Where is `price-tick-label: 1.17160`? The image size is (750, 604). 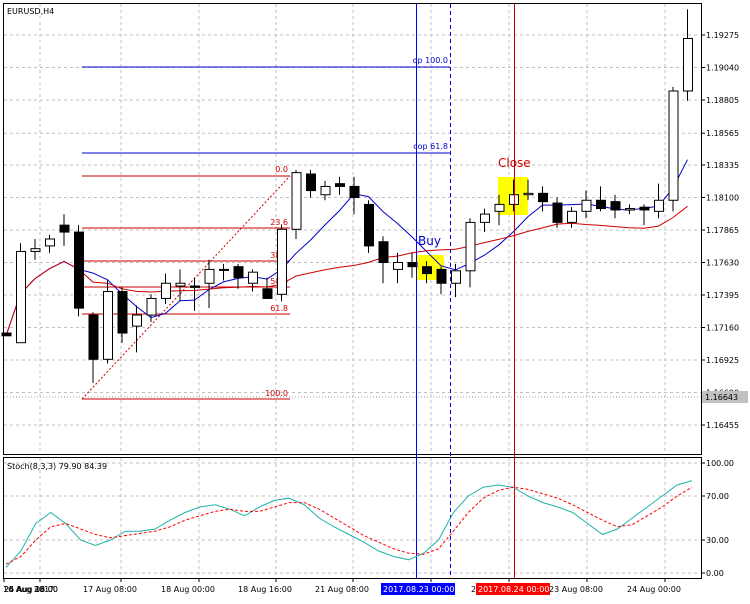 price-tick-label: 1.17160 is located at coordinates (722, 328).